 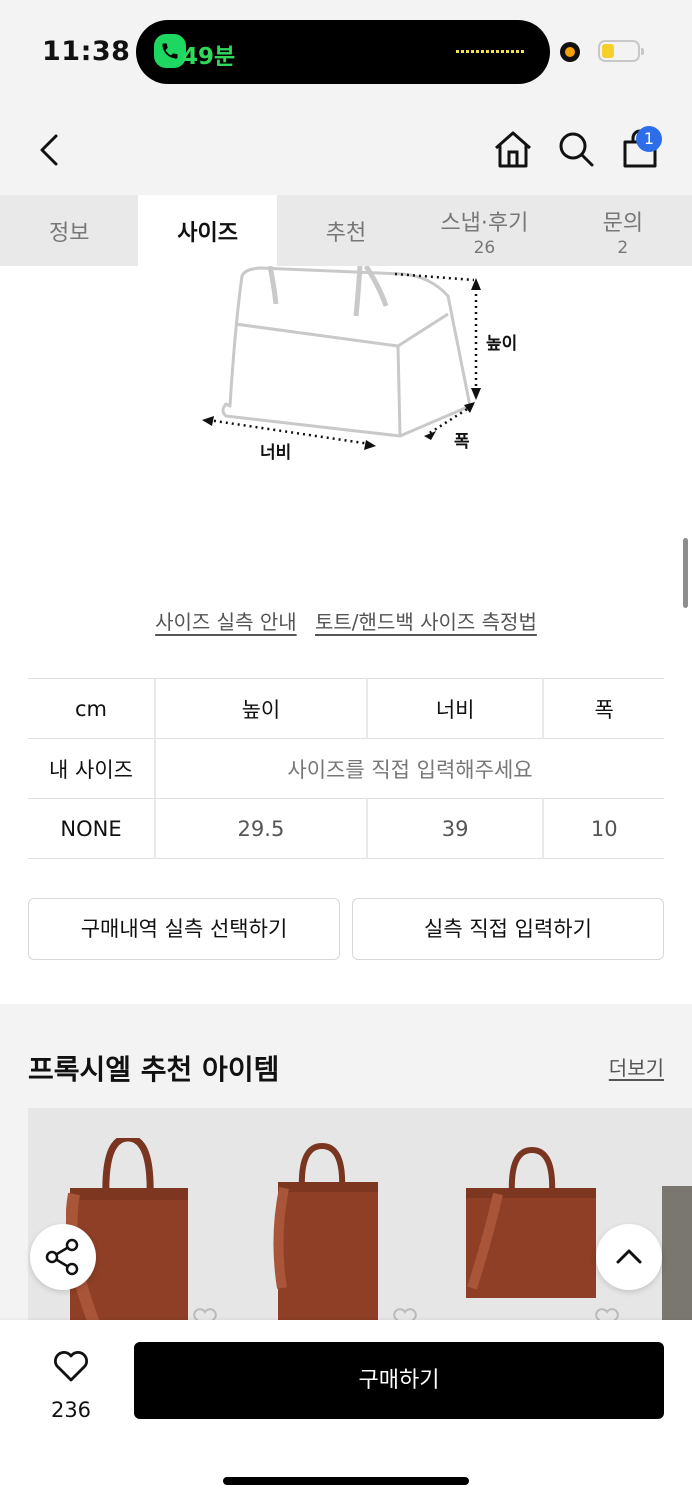 What do you see at coordinates (184, 929) in the screenshot?
I see `select-from-history-button: 구매내역 실측 선택하기` at bounding box center [184, 929].